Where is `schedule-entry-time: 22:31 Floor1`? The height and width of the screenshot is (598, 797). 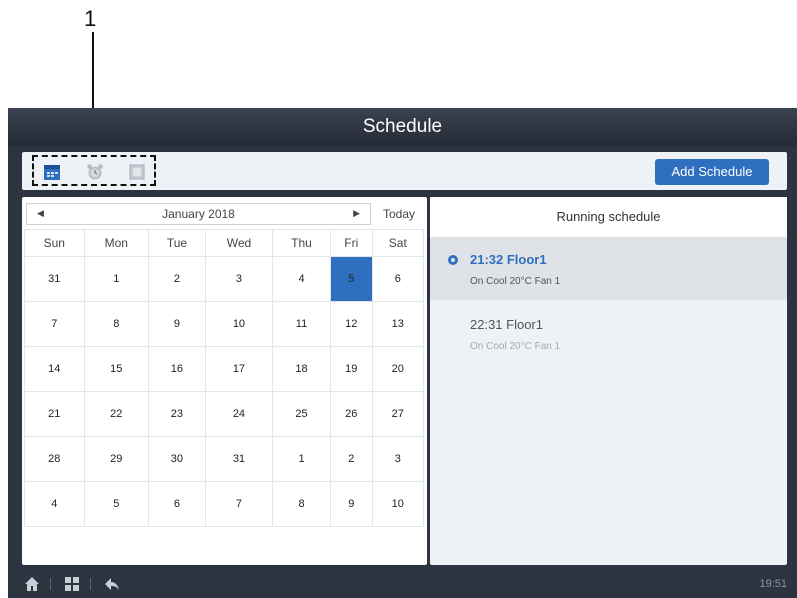 schedule-entry-time: 22:31 Floor1 is located at coordinates (506, 324).